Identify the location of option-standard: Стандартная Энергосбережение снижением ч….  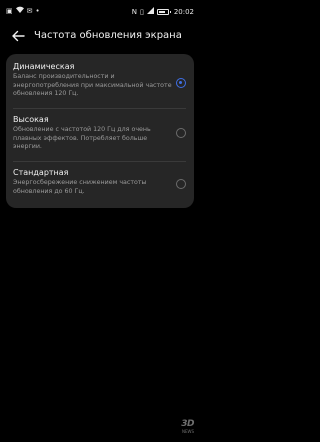
(100, 185).